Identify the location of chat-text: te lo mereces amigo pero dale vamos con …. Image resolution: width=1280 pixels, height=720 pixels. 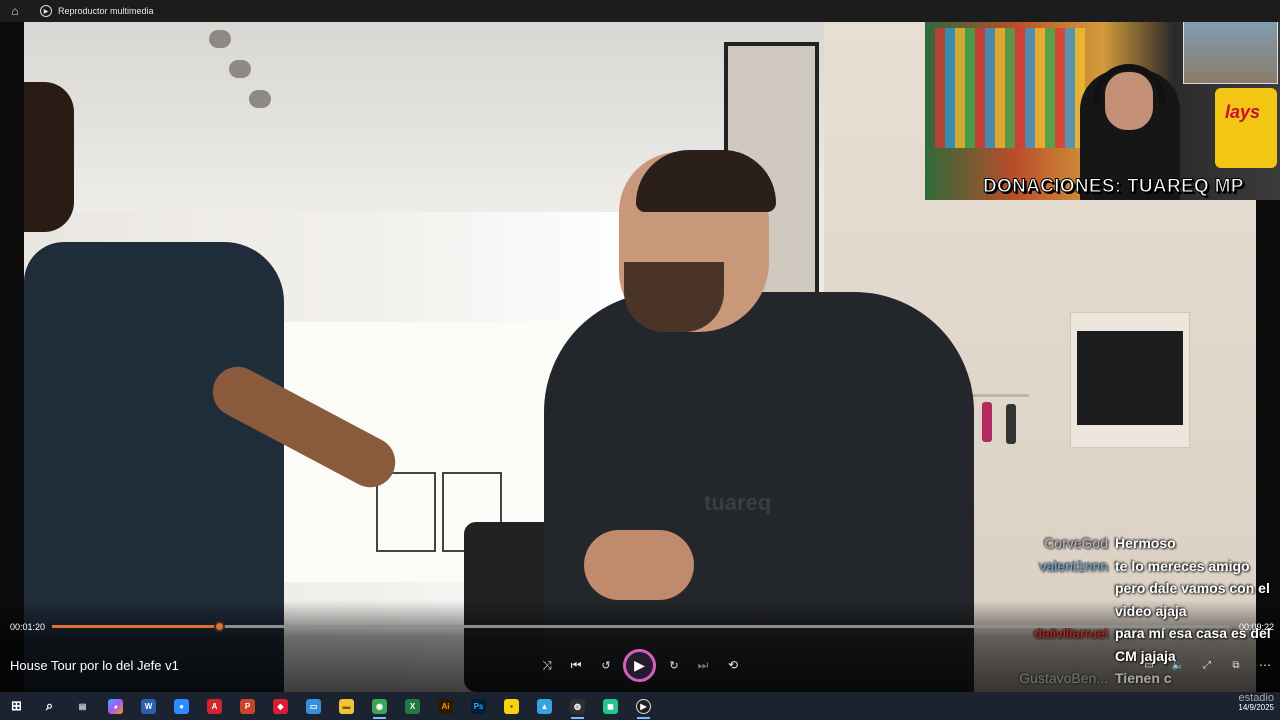
(1192, 588).